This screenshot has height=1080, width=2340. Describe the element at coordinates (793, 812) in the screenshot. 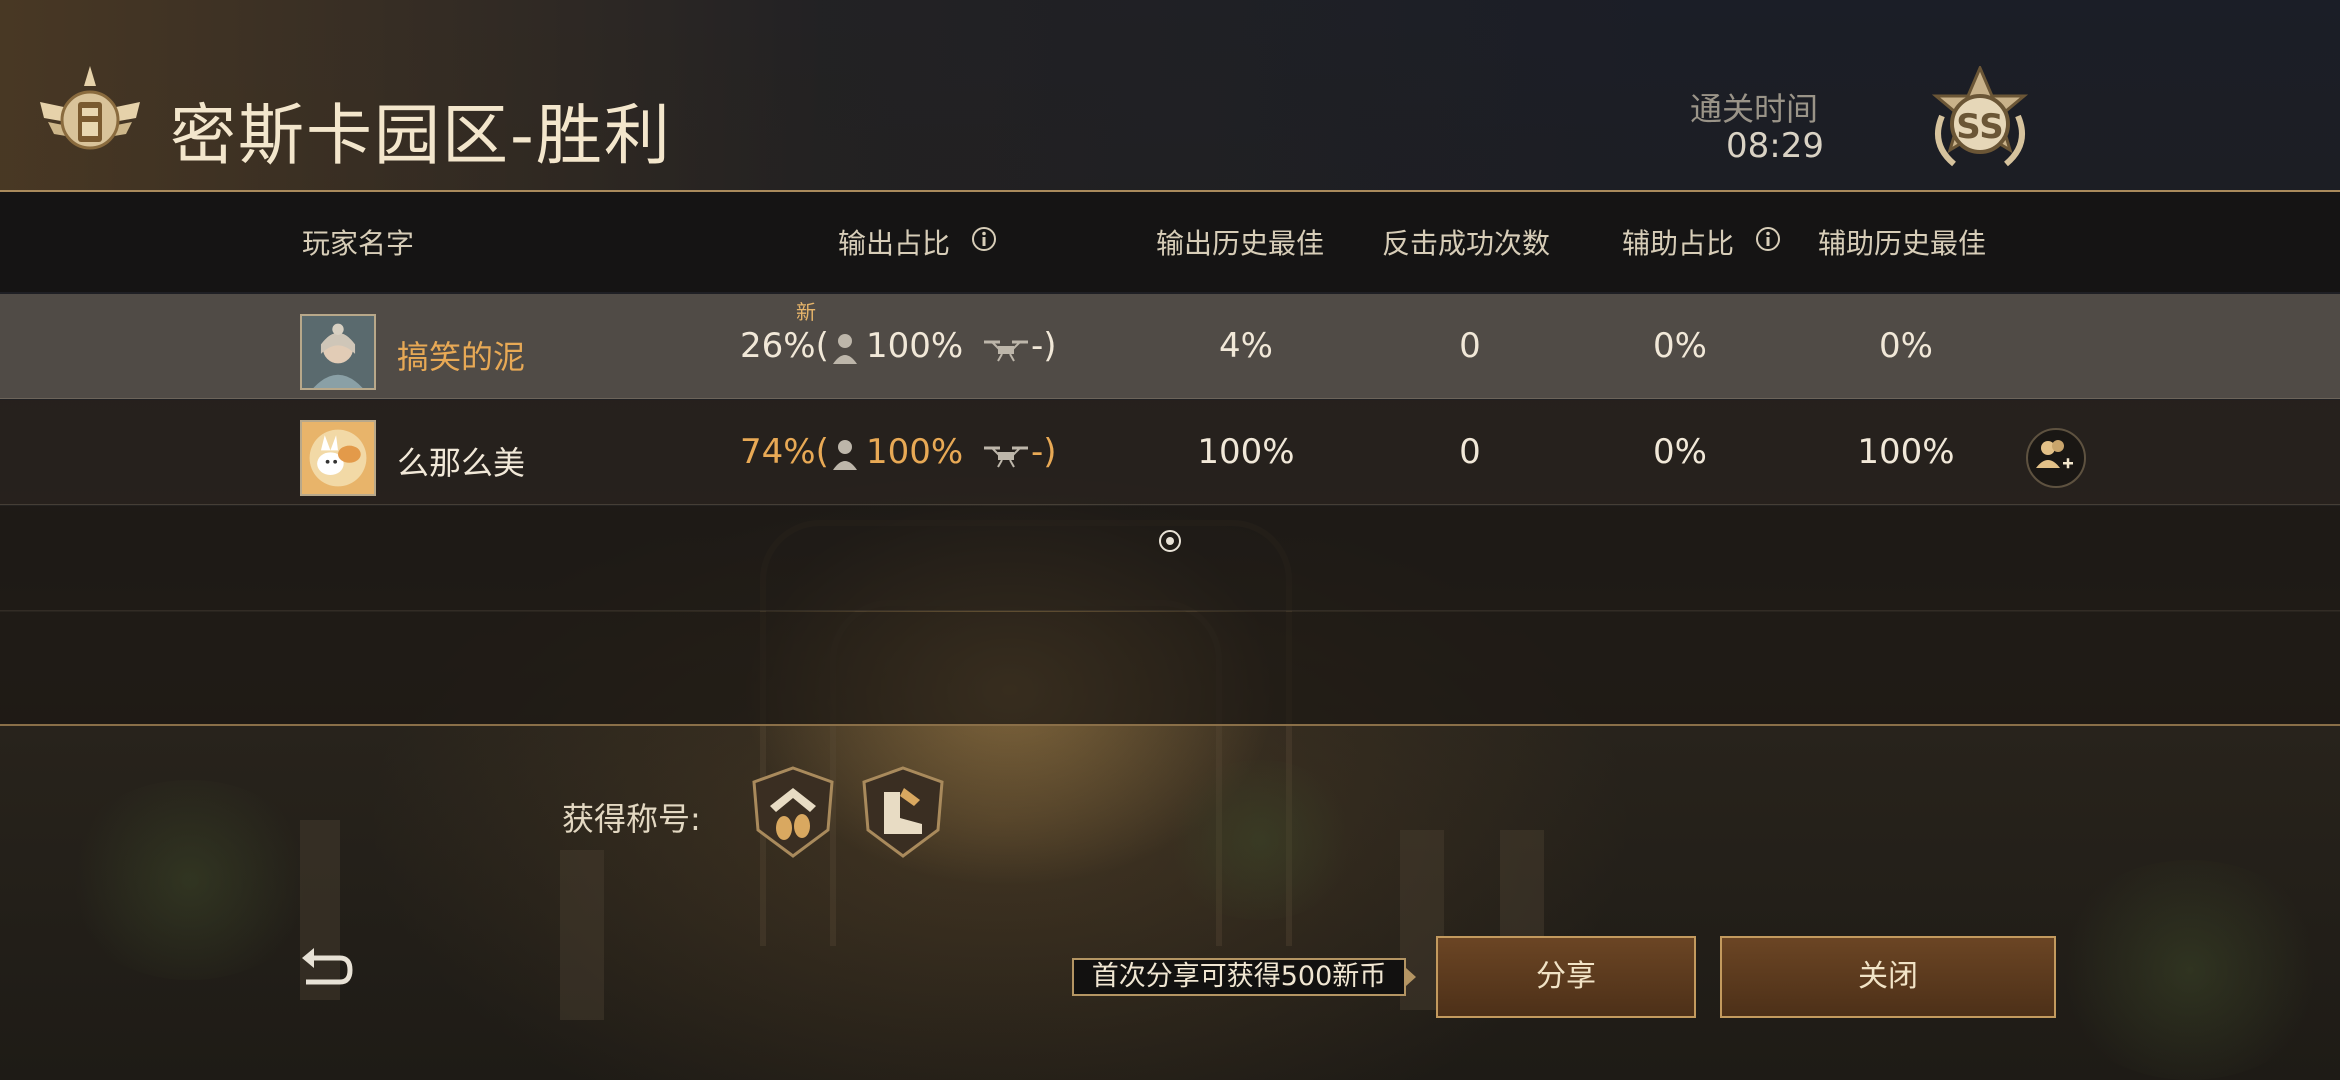

I see `footprint-badge-icon` at that location.